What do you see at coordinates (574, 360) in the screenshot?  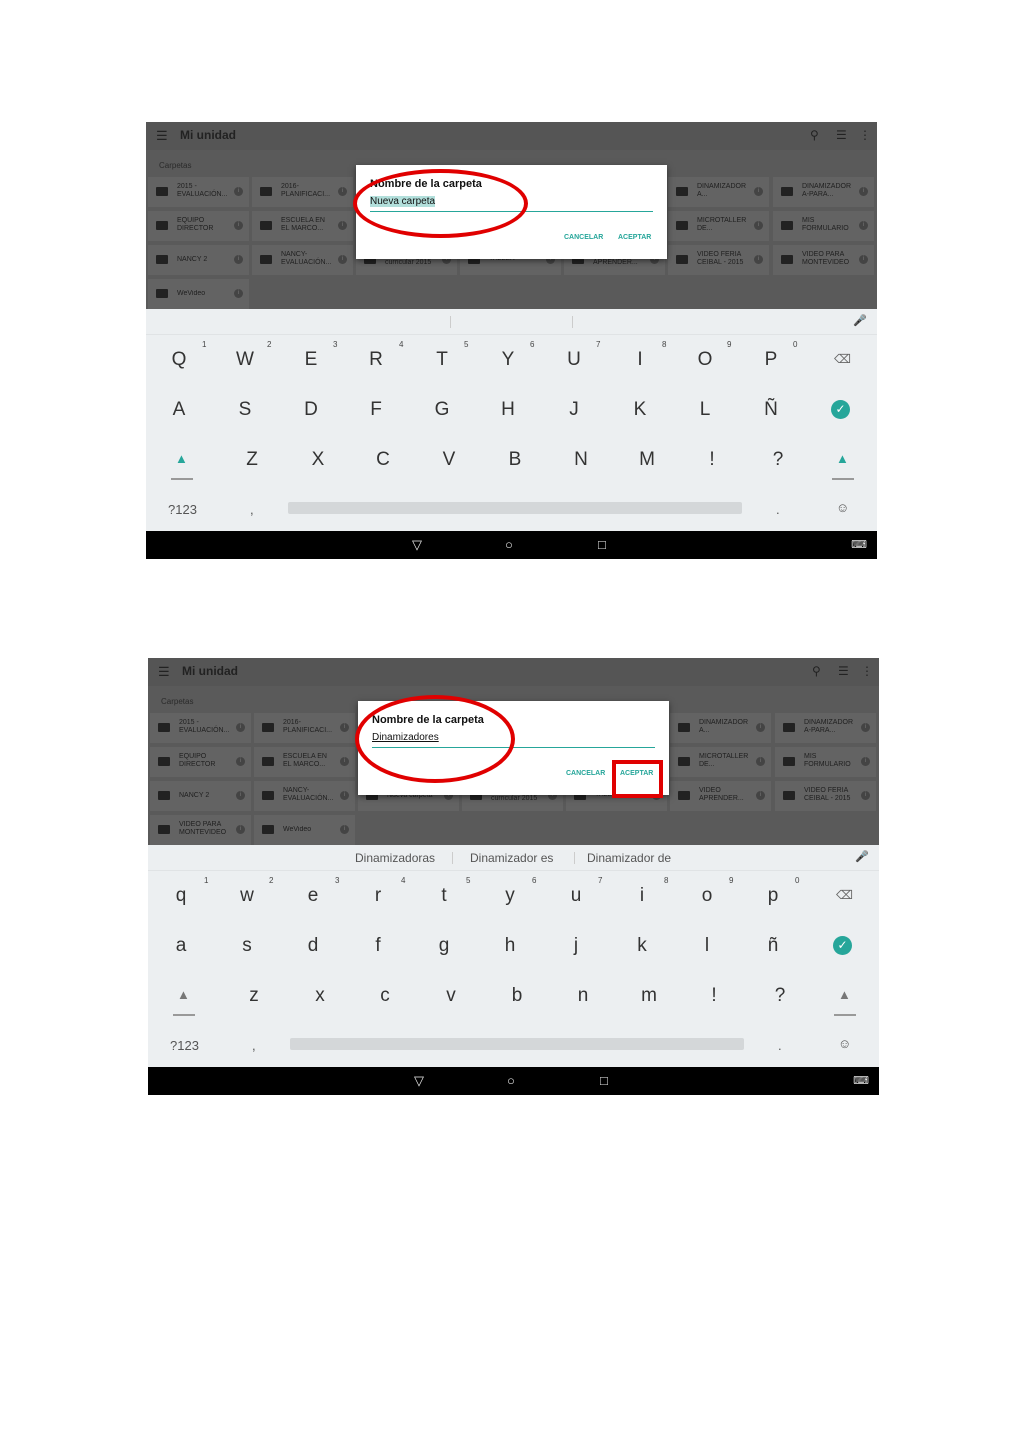 I see `key-u: U` at bounding box center [574, 360].